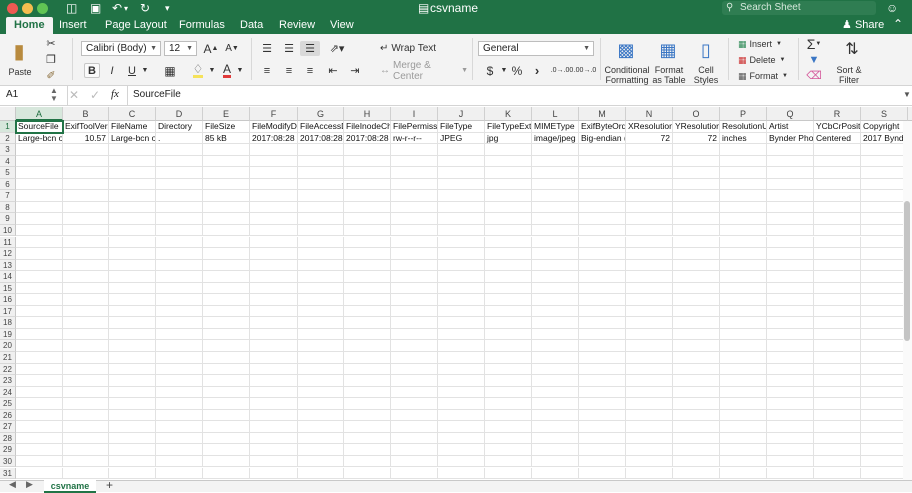 The height and width of the screenshot is (493, 912). I want to click on cell-m11, so click(602, 242).